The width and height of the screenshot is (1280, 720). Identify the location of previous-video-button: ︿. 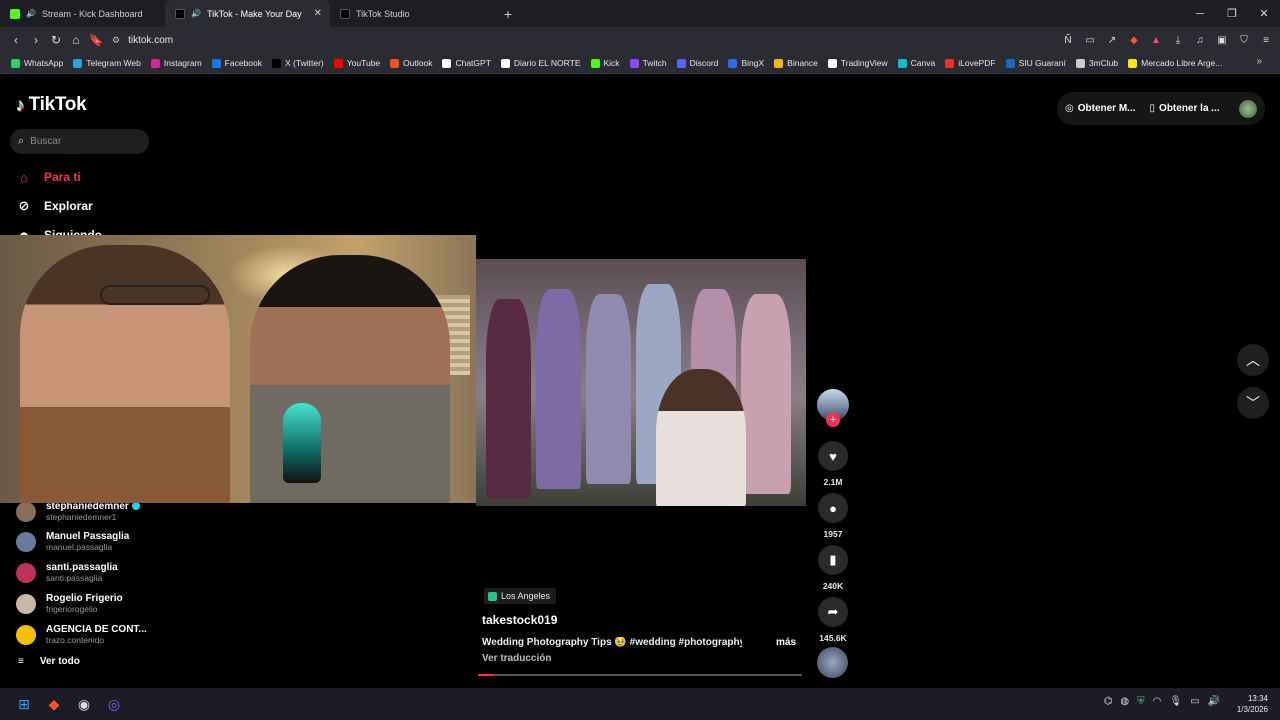
(1253, 360).